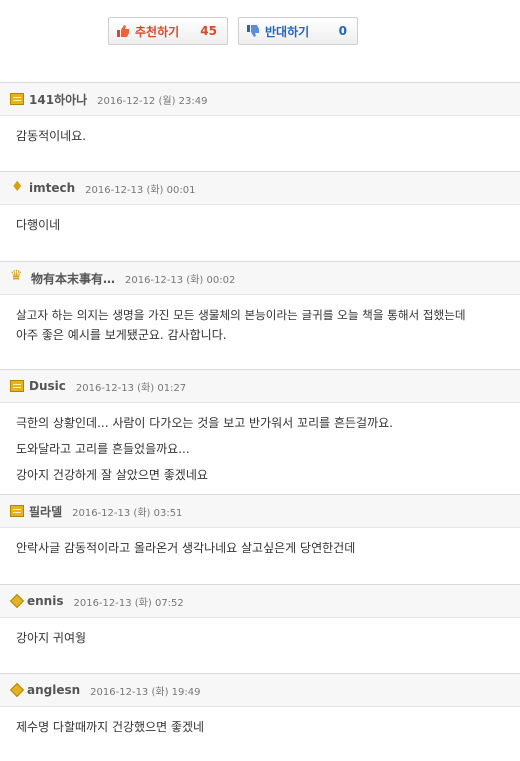 The width and height of the screenshot is (520, 761). Describe the element at coordinates (47, 386) in the screenshot. I see `comment-author: Dusic` at that location.